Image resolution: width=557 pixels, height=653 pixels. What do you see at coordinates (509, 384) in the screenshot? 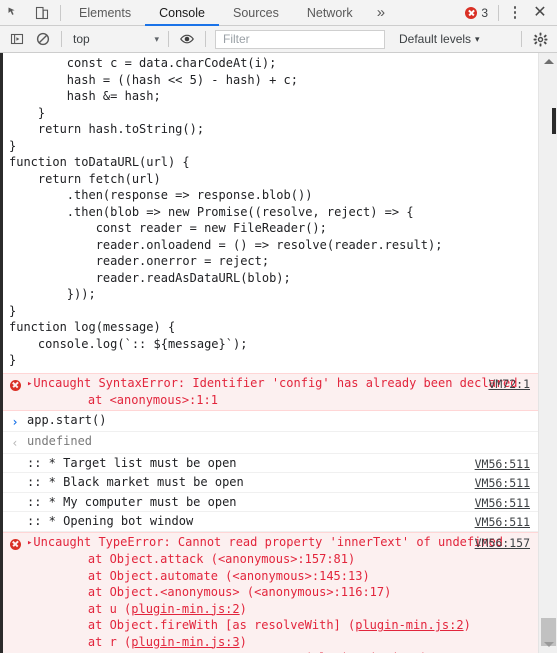
I see `source-link: VM72:1` at bounding box center [509, 384].